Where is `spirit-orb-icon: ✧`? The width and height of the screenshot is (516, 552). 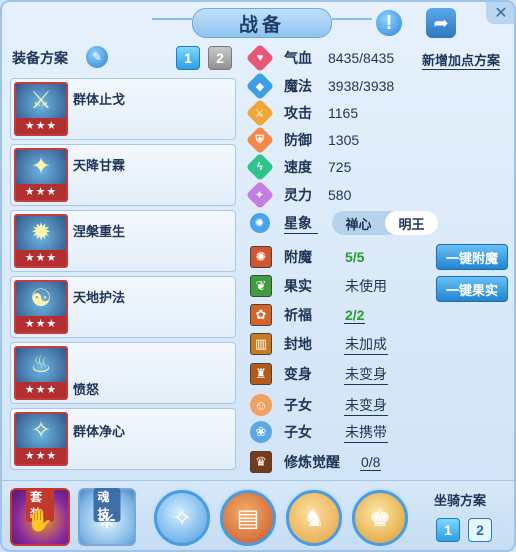 spirit-orb-icon: ✧ is located at coordinates (182, 518).